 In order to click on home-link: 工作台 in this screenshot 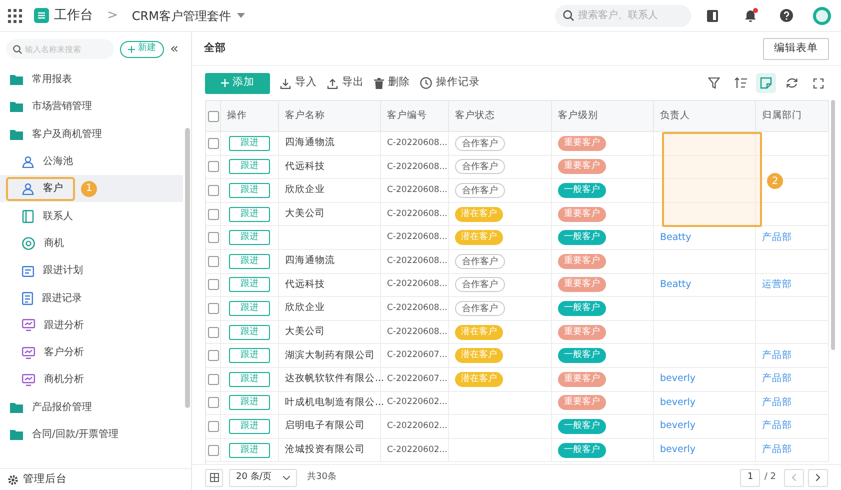, I will do `click(73, 16)`.